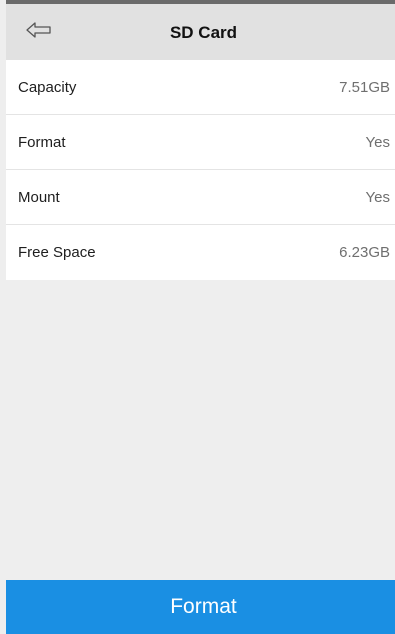 This screenshot has width=395, height=634. Describe the element at coordinates (200, 197) in the screenshot. I see `mount-row: Mount Yes` at that location.